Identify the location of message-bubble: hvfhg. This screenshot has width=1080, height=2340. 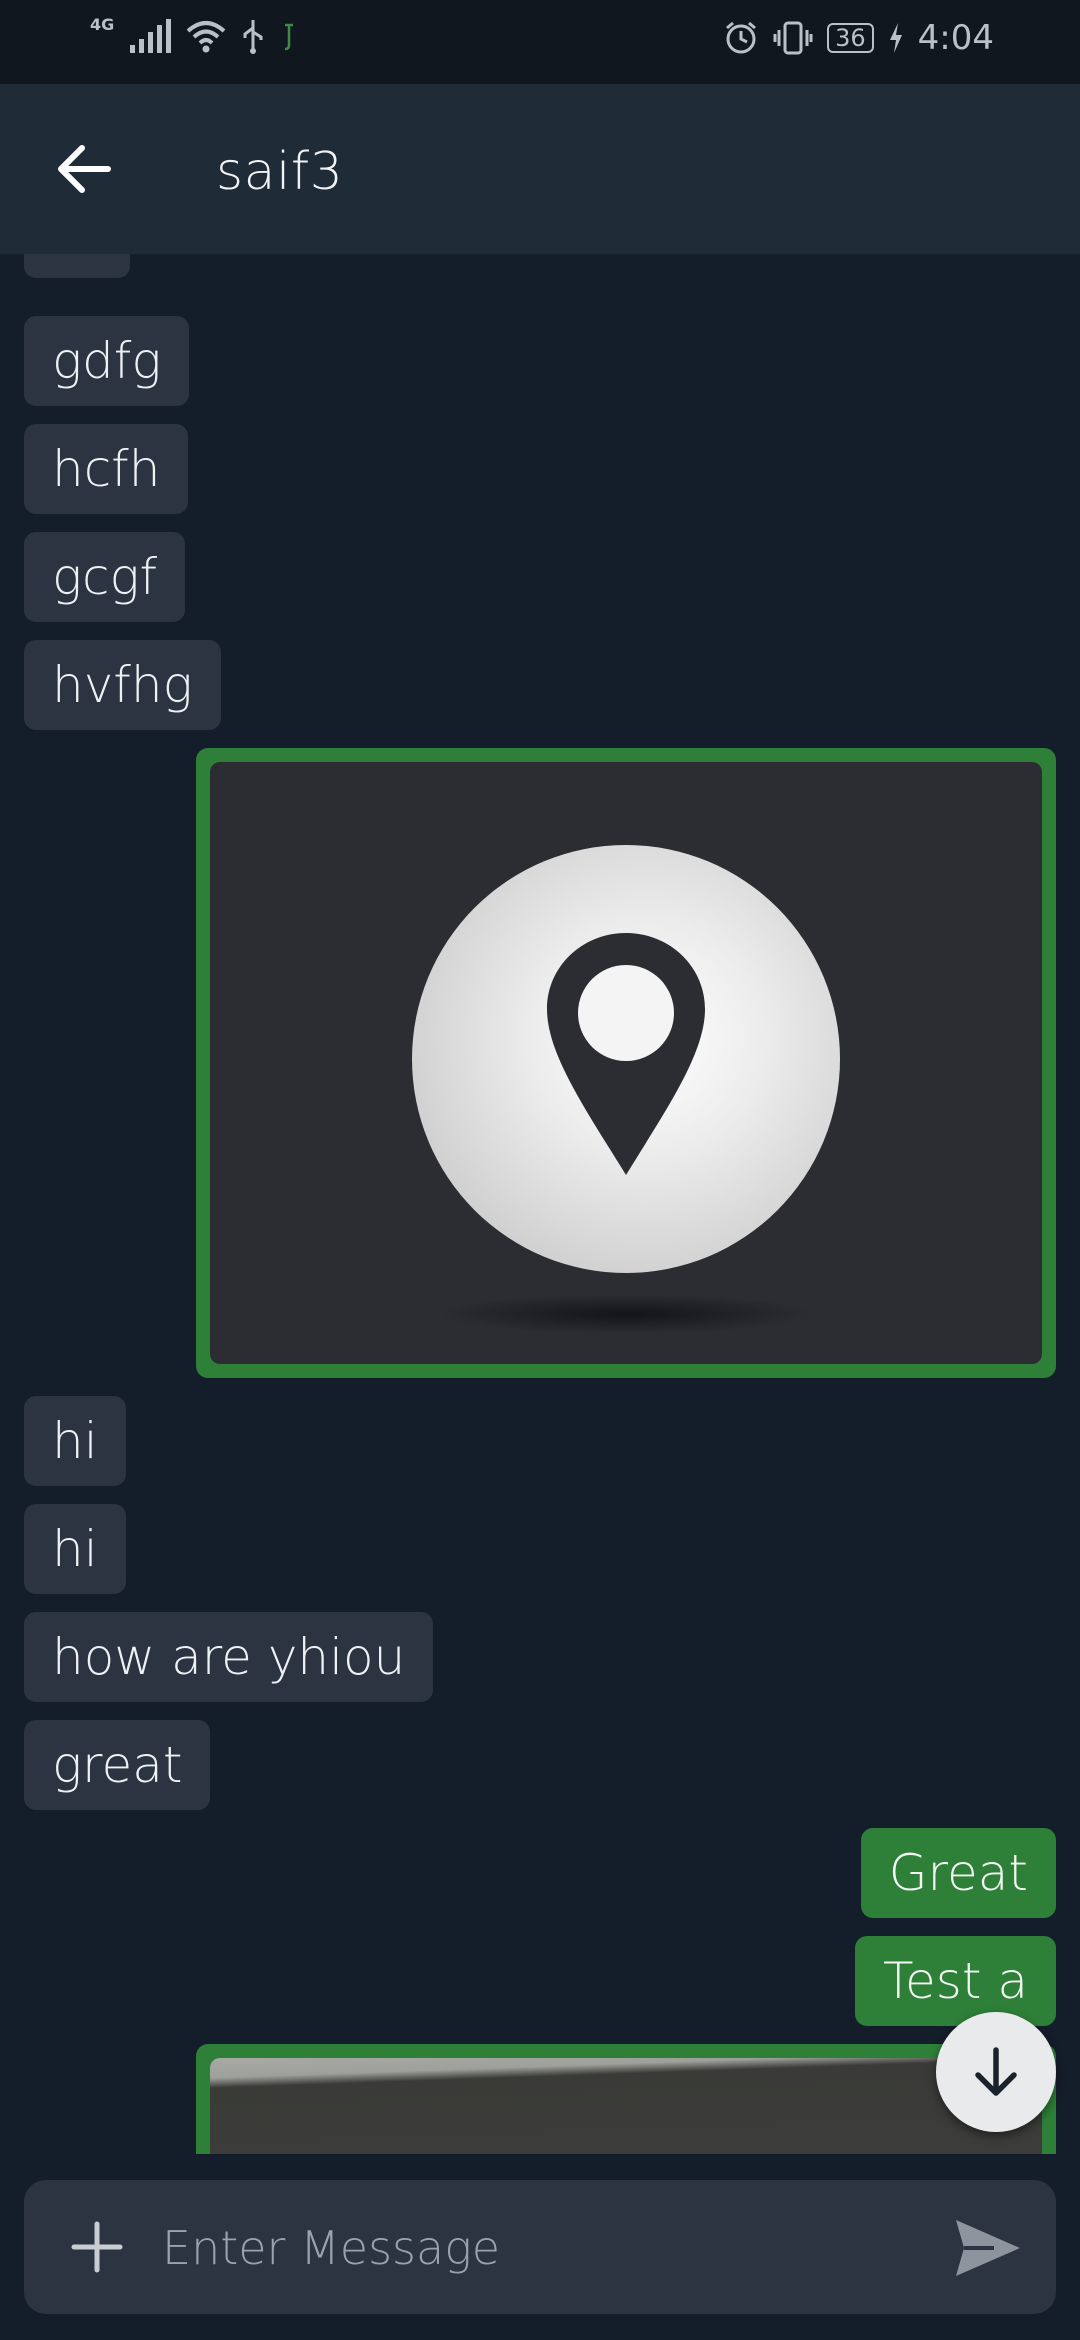
(122, 685).